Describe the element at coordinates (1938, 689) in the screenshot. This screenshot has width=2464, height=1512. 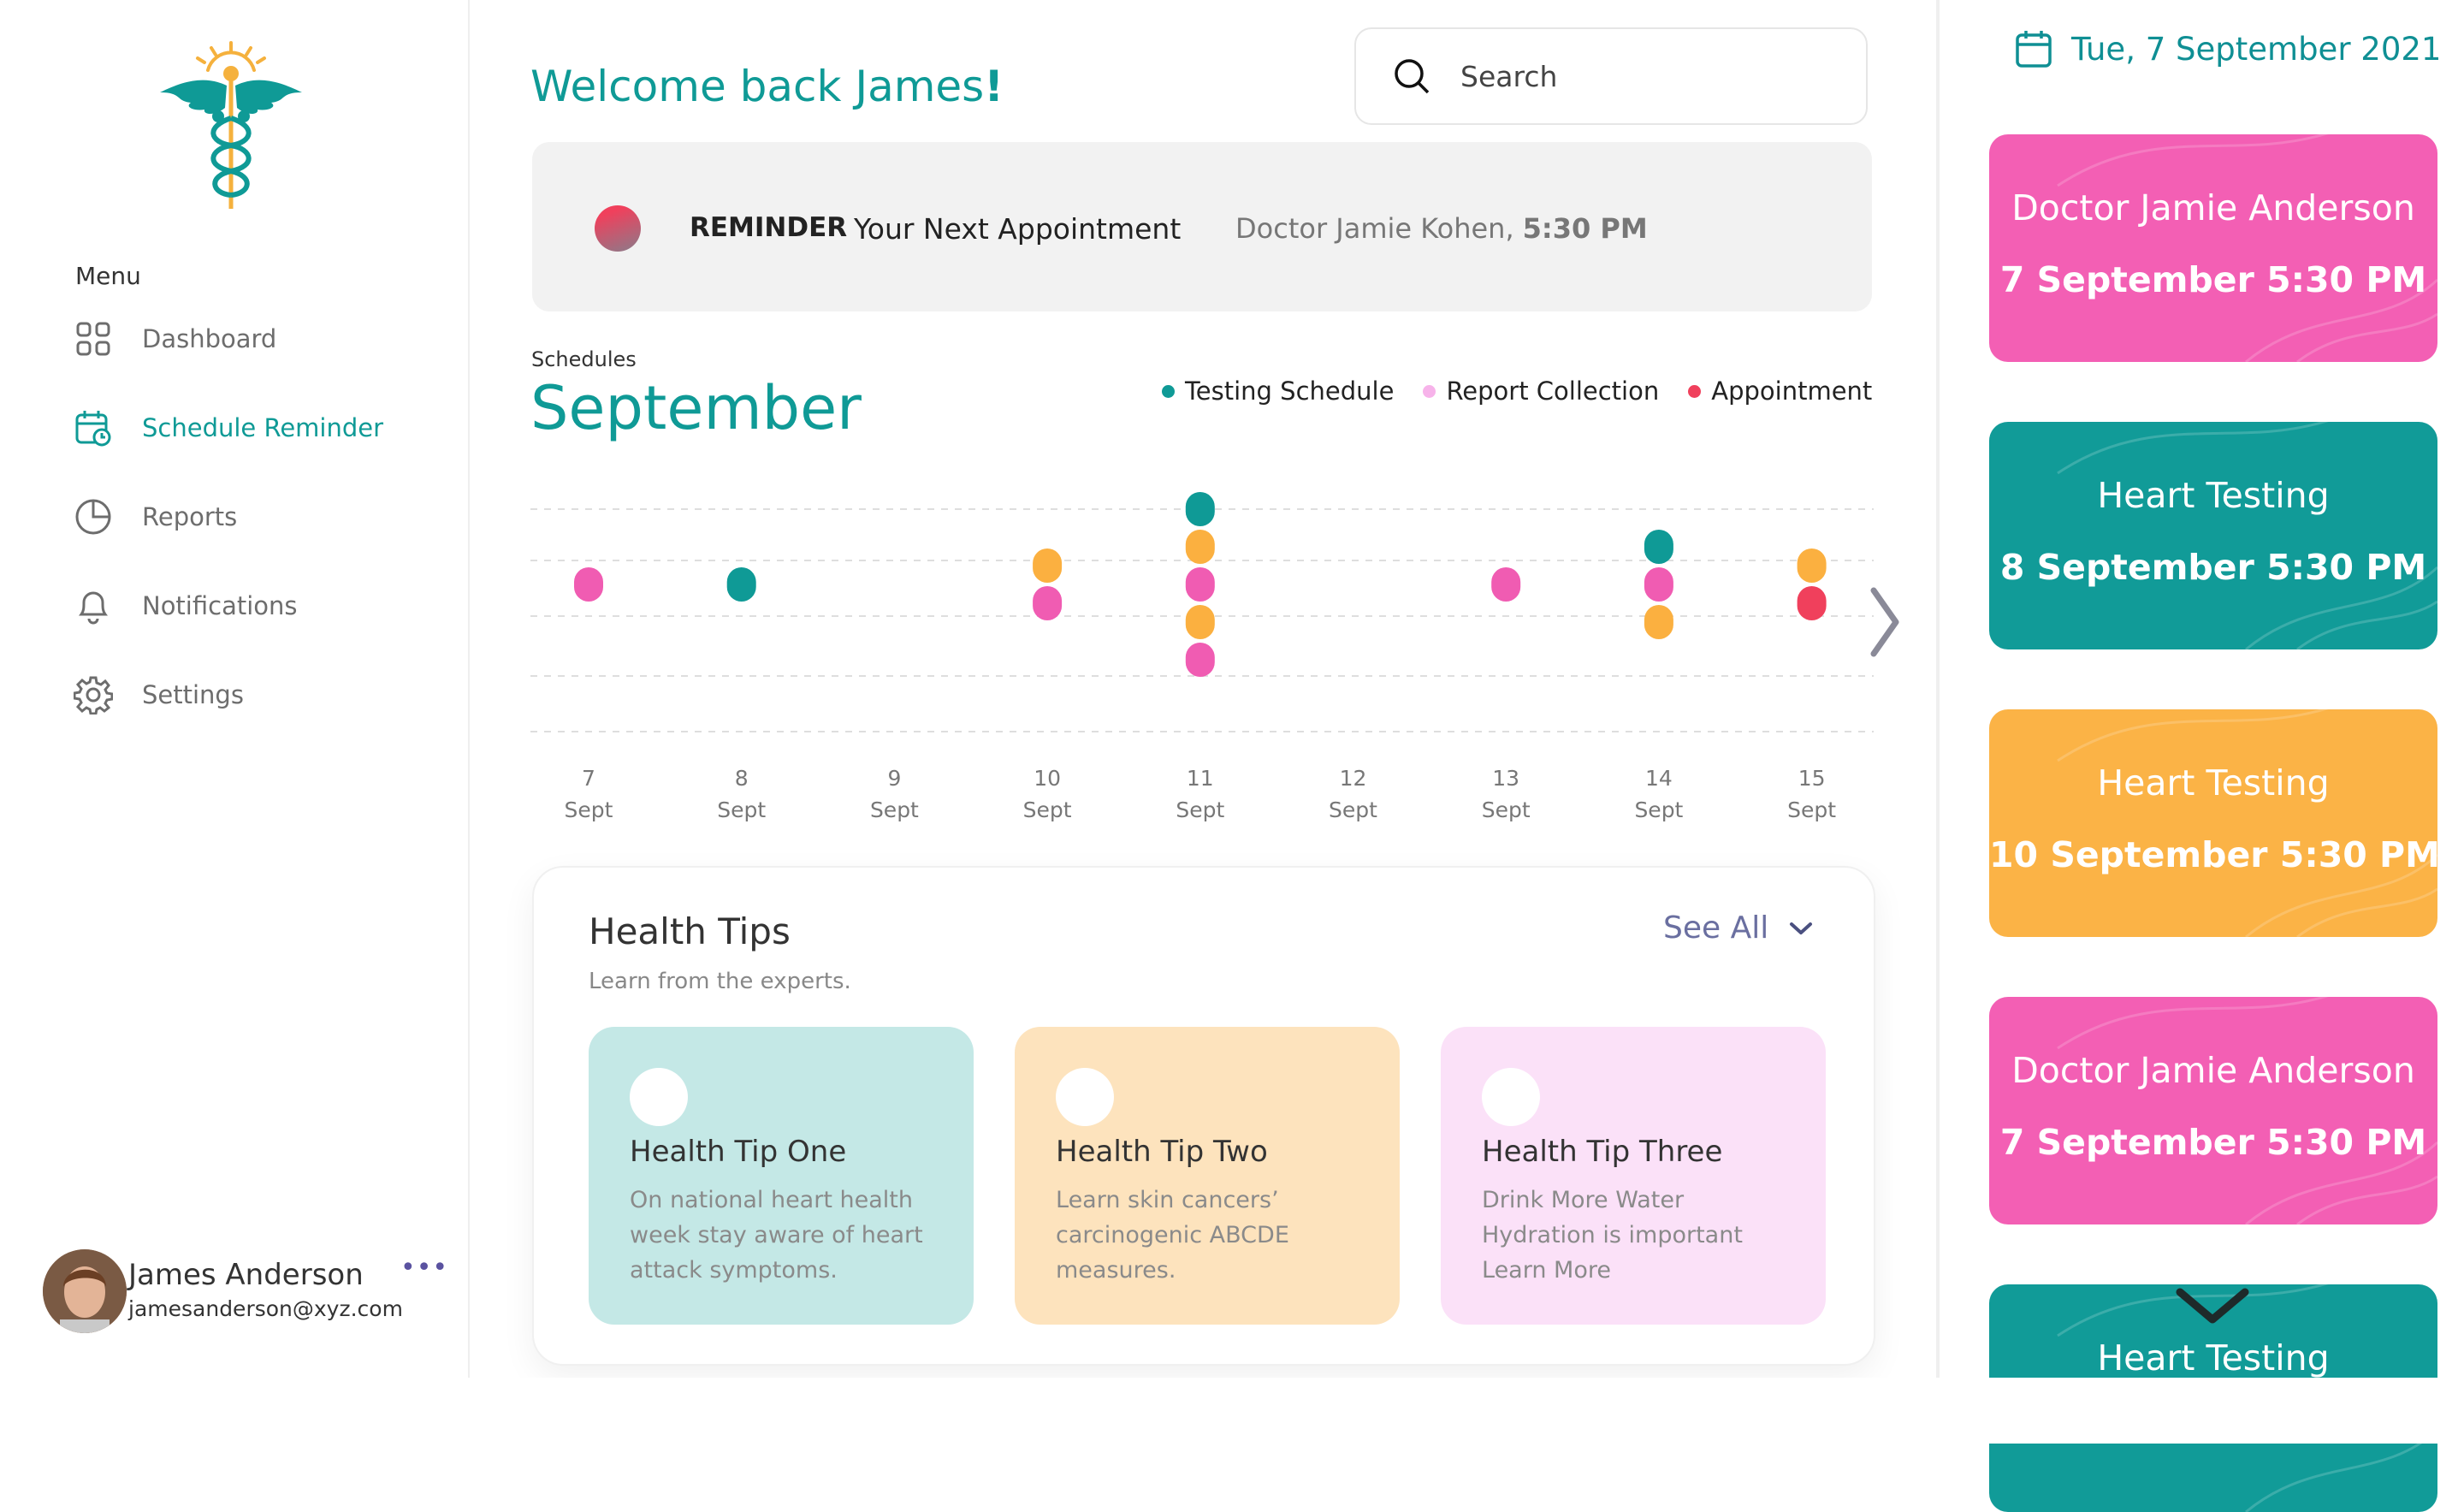
I see `right-panel-divider` at that location.